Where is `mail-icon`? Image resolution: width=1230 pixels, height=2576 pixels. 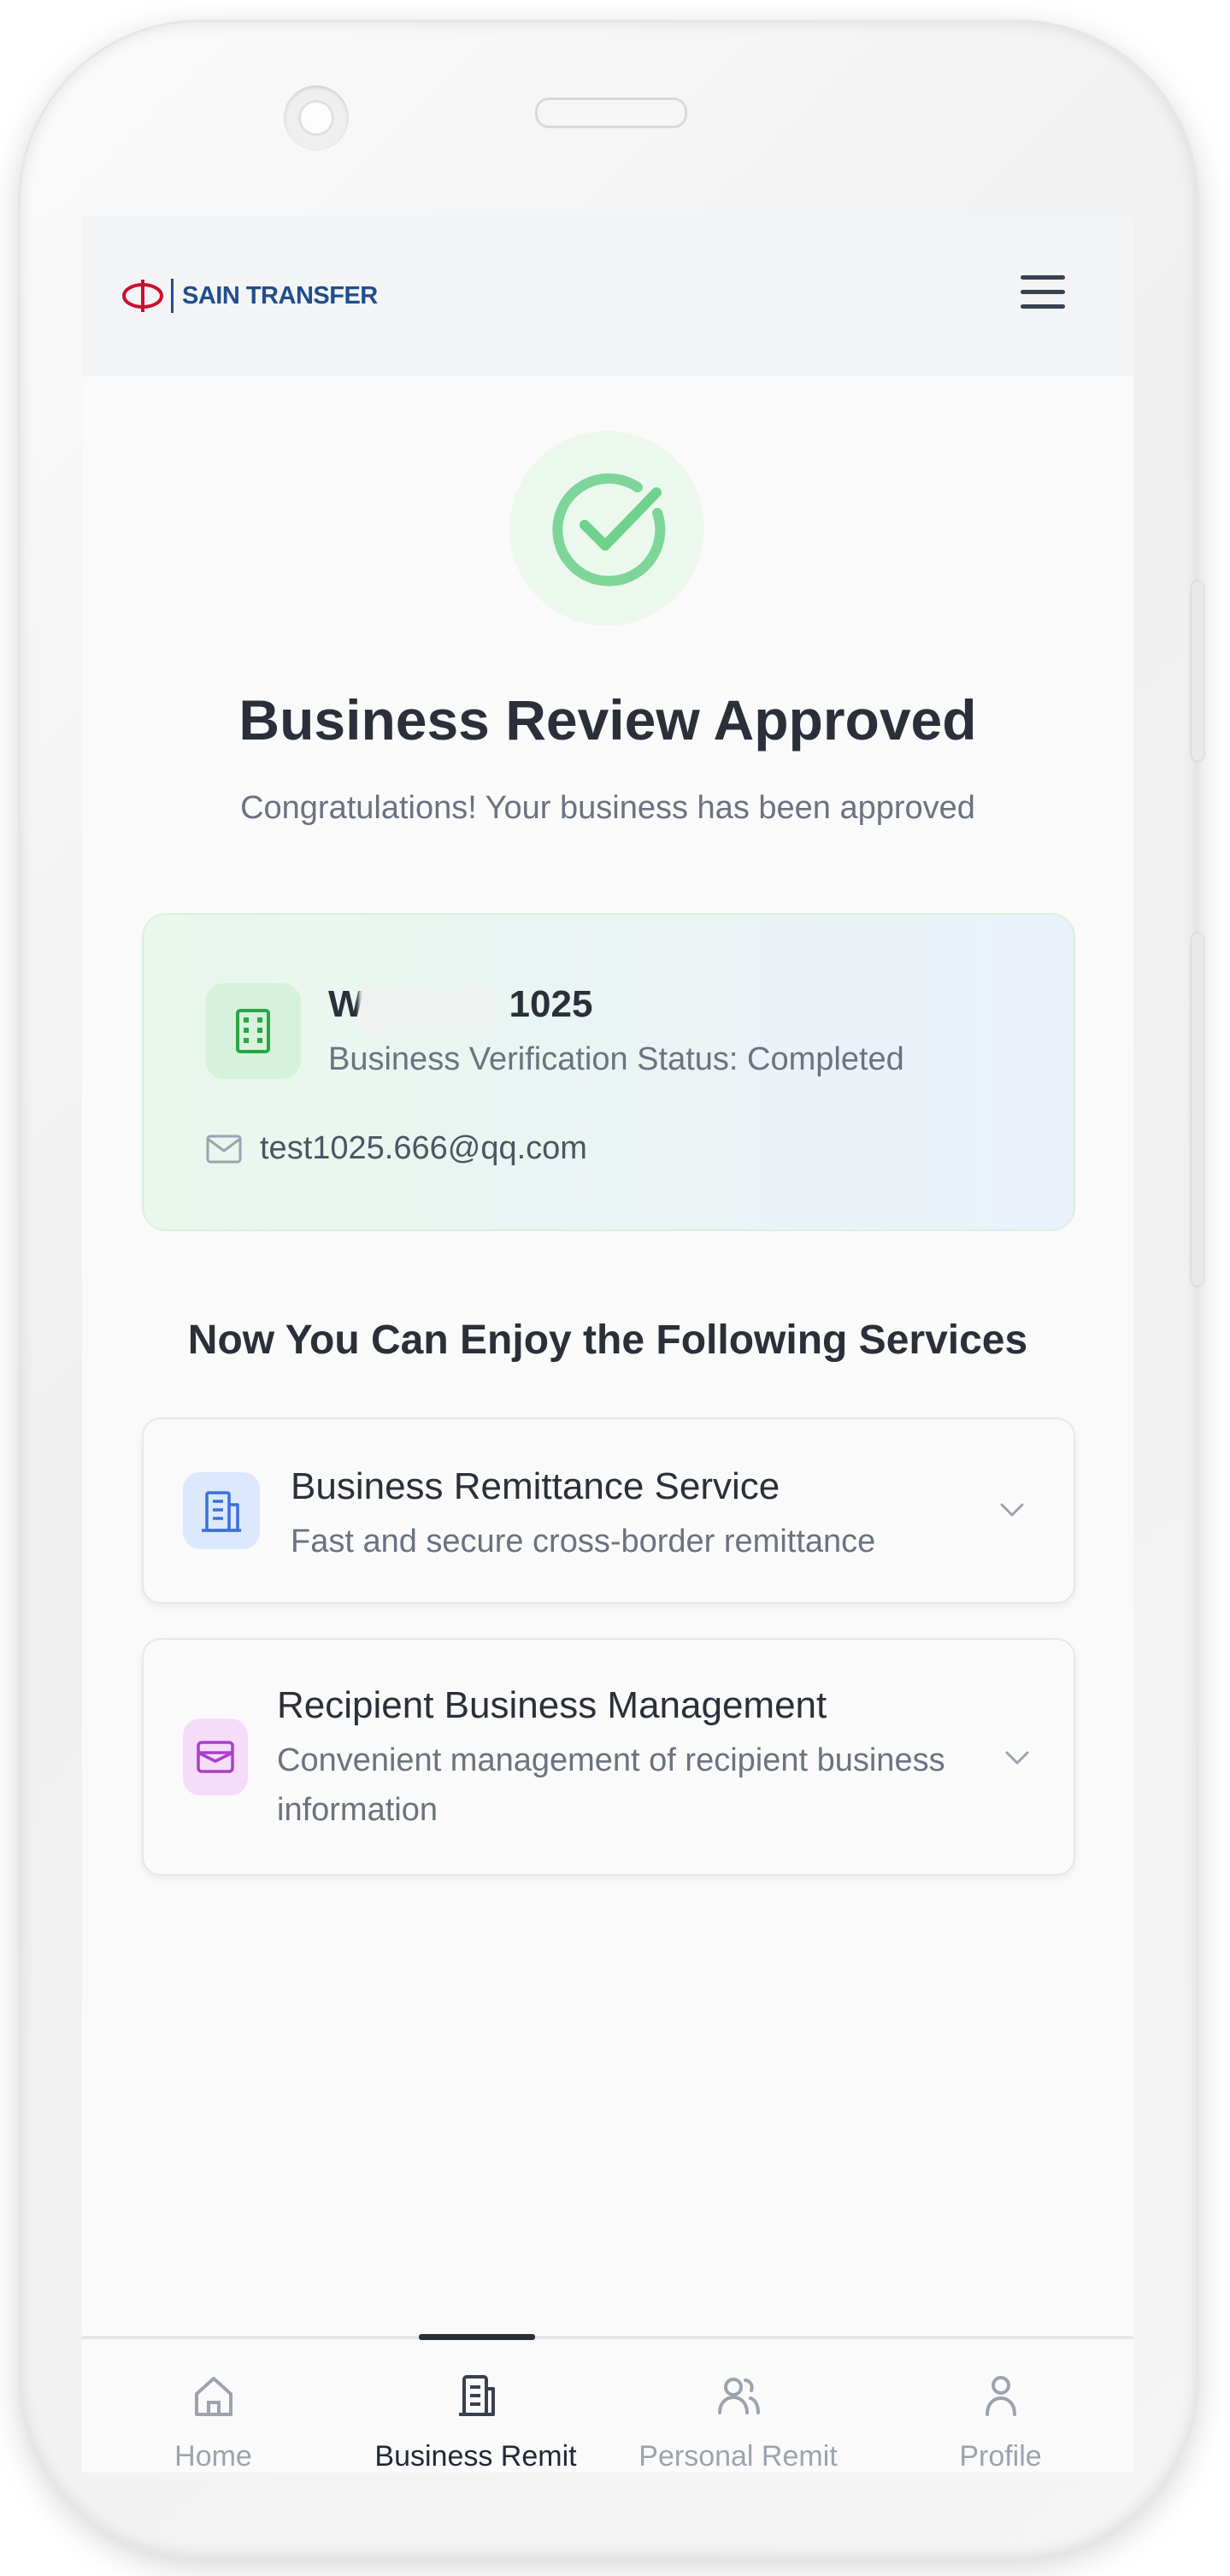 mail-icon is located at coordinates (224, 1149).